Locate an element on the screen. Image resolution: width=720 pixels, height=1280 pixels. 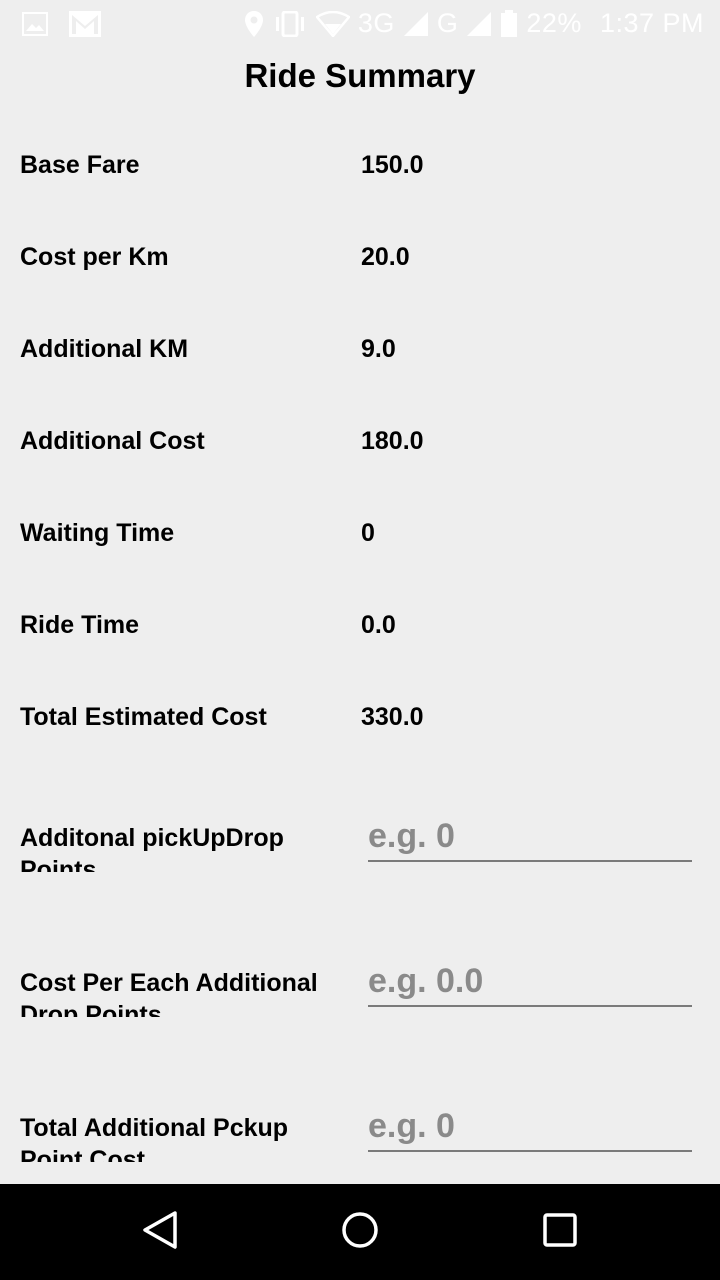
location-icon is located at coordinates (254, 24).